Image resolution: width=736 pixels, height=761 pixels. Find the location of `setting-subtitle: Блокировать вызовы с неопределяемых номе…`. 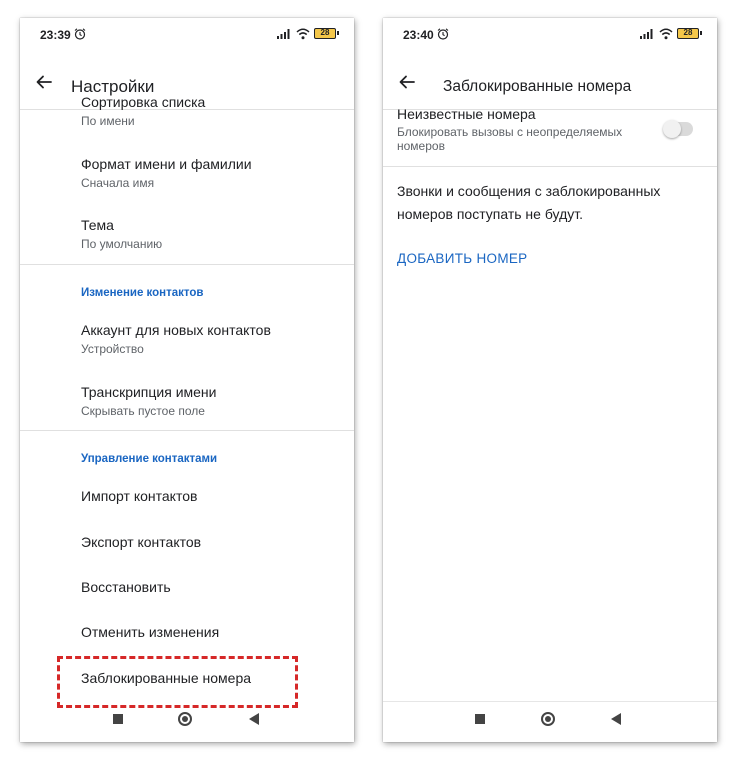

setting-subtitle: Блокировать вызовы с неопределяемых номе… is located at coordinates (510, 139).